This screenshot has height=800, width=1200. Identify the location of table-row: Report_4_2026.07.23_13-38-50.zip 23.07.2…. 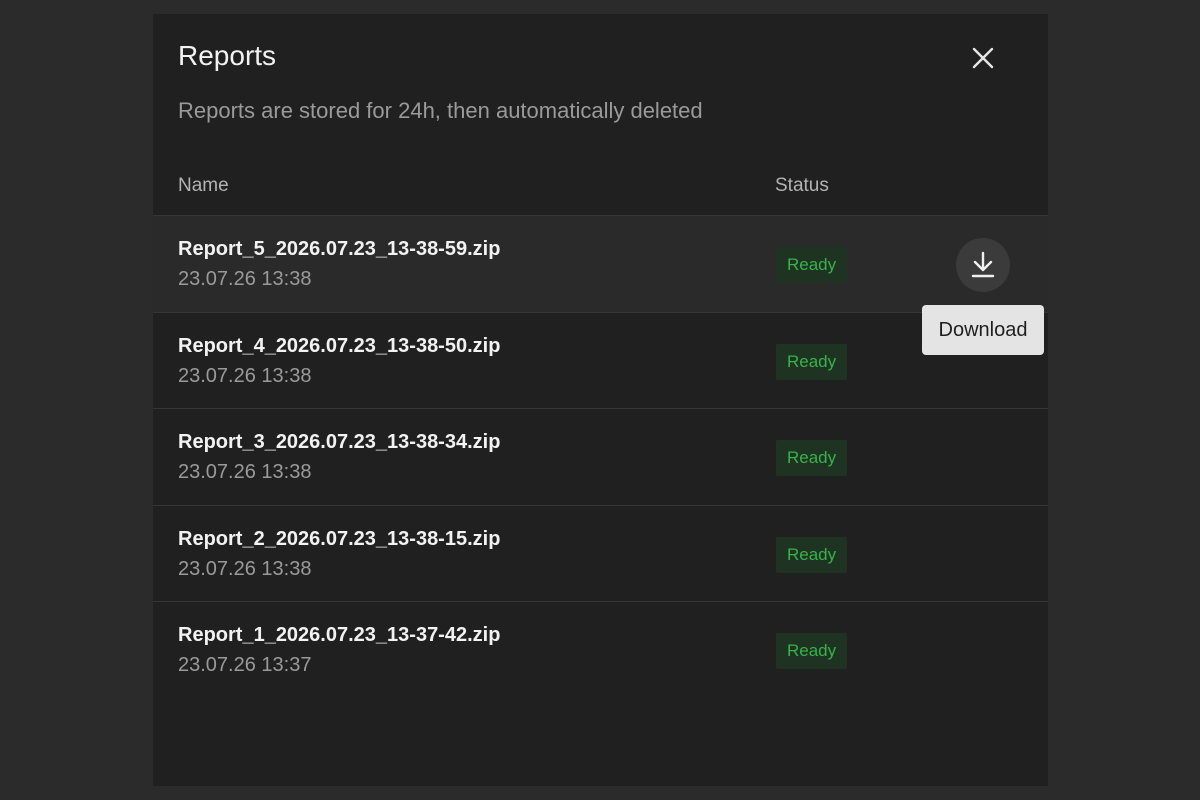
(600, 360).